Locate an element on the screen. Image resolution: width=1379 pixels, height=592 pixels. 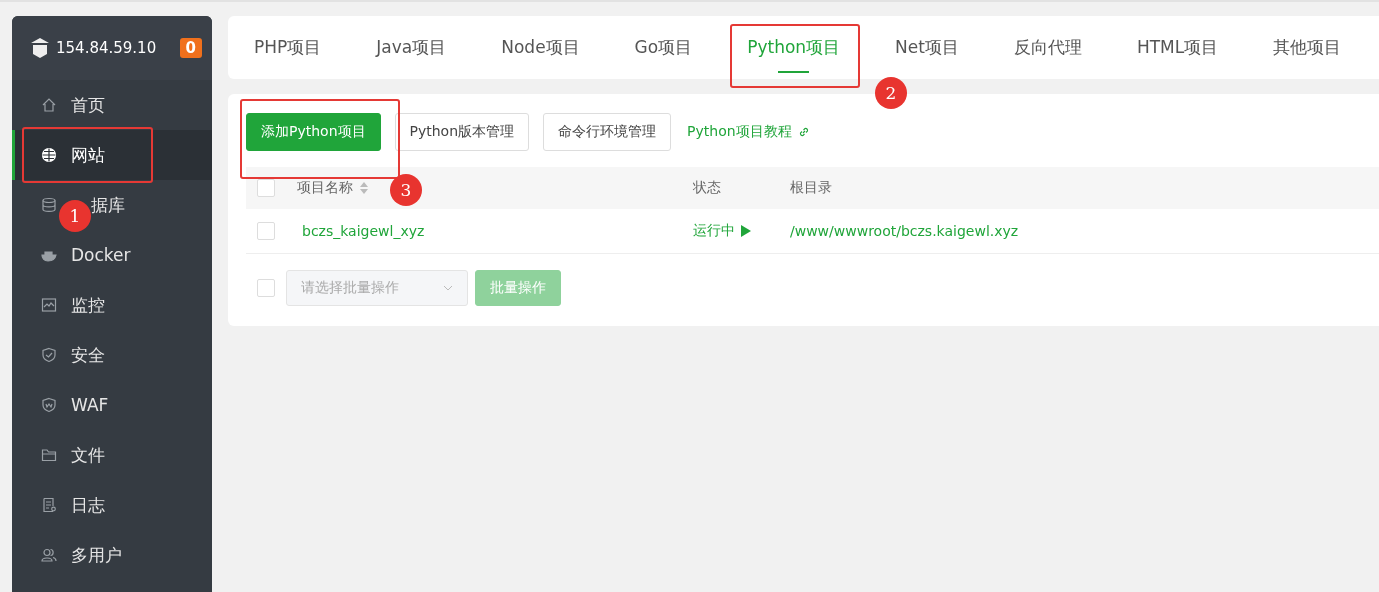
row-checkbox is located at coordinates (266, 231).